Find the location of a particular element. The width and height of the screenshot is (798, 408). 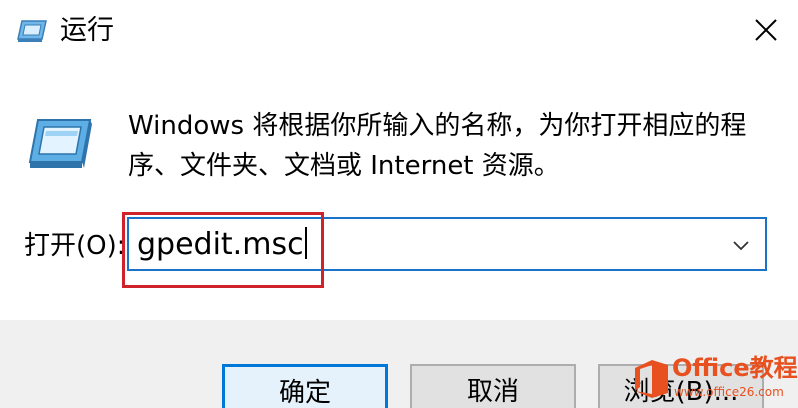

close-button is located at coordinates (766, 30).